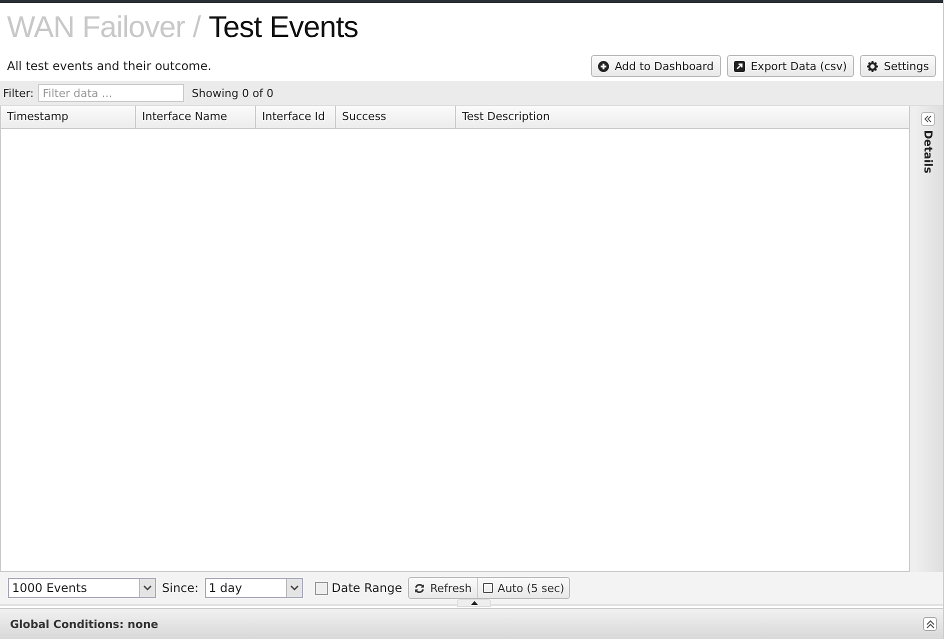 Image resolution: width=944 pixels, height=639 pixels. Describe the element at coordinates (523, 588) in the screenshot. I see `auto-refresh-toggle: Auto (5 sec)` at that location.